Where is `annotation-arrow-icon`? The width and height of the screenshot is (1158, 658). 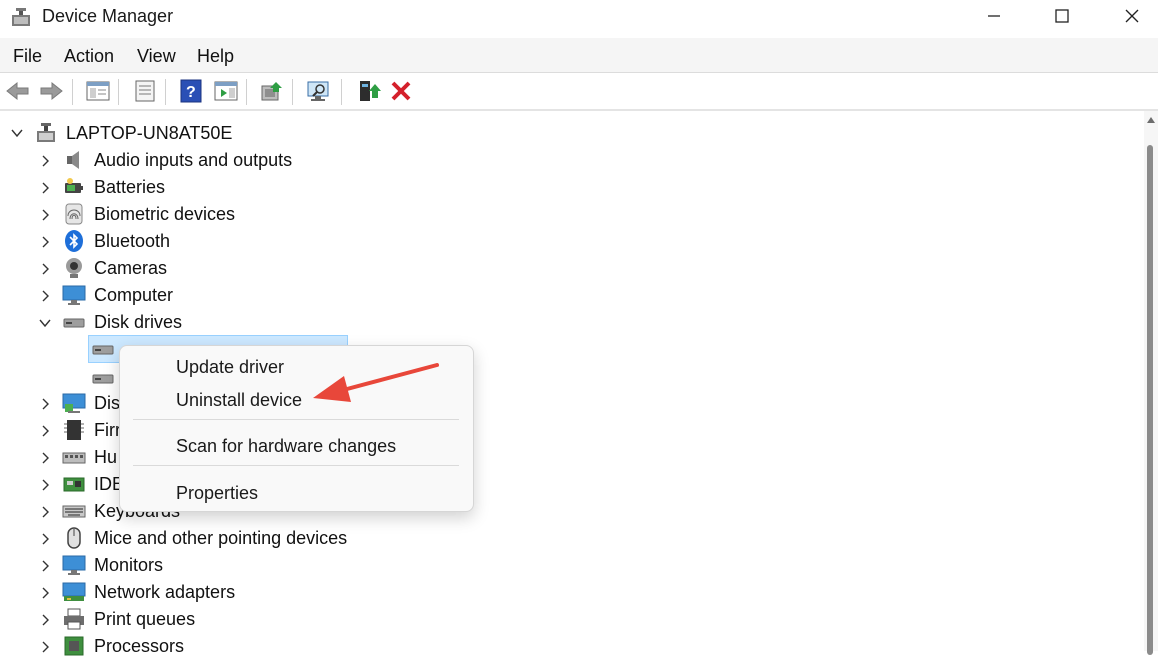
annotation-arrow-icon is located at coordinates (376, 382).